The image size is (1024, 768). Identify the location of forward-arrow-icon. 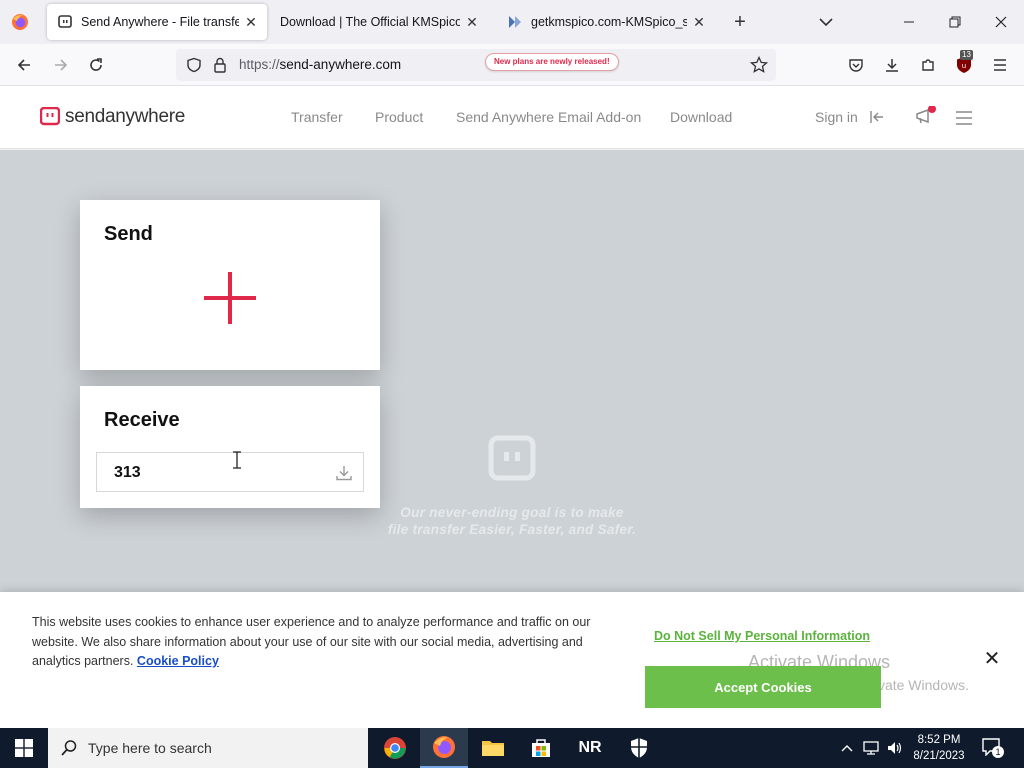
(61, 65).